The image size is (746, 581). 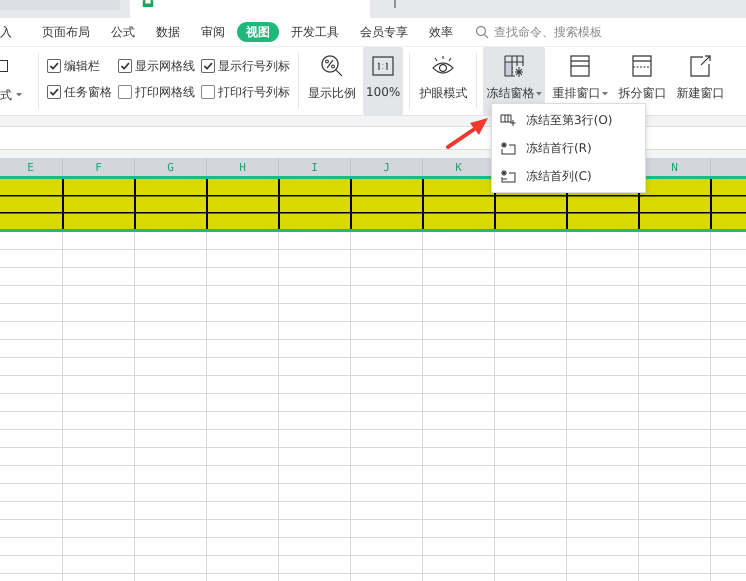 I want to click on spreadsheet-file-icon, so click(x=148, y=3).